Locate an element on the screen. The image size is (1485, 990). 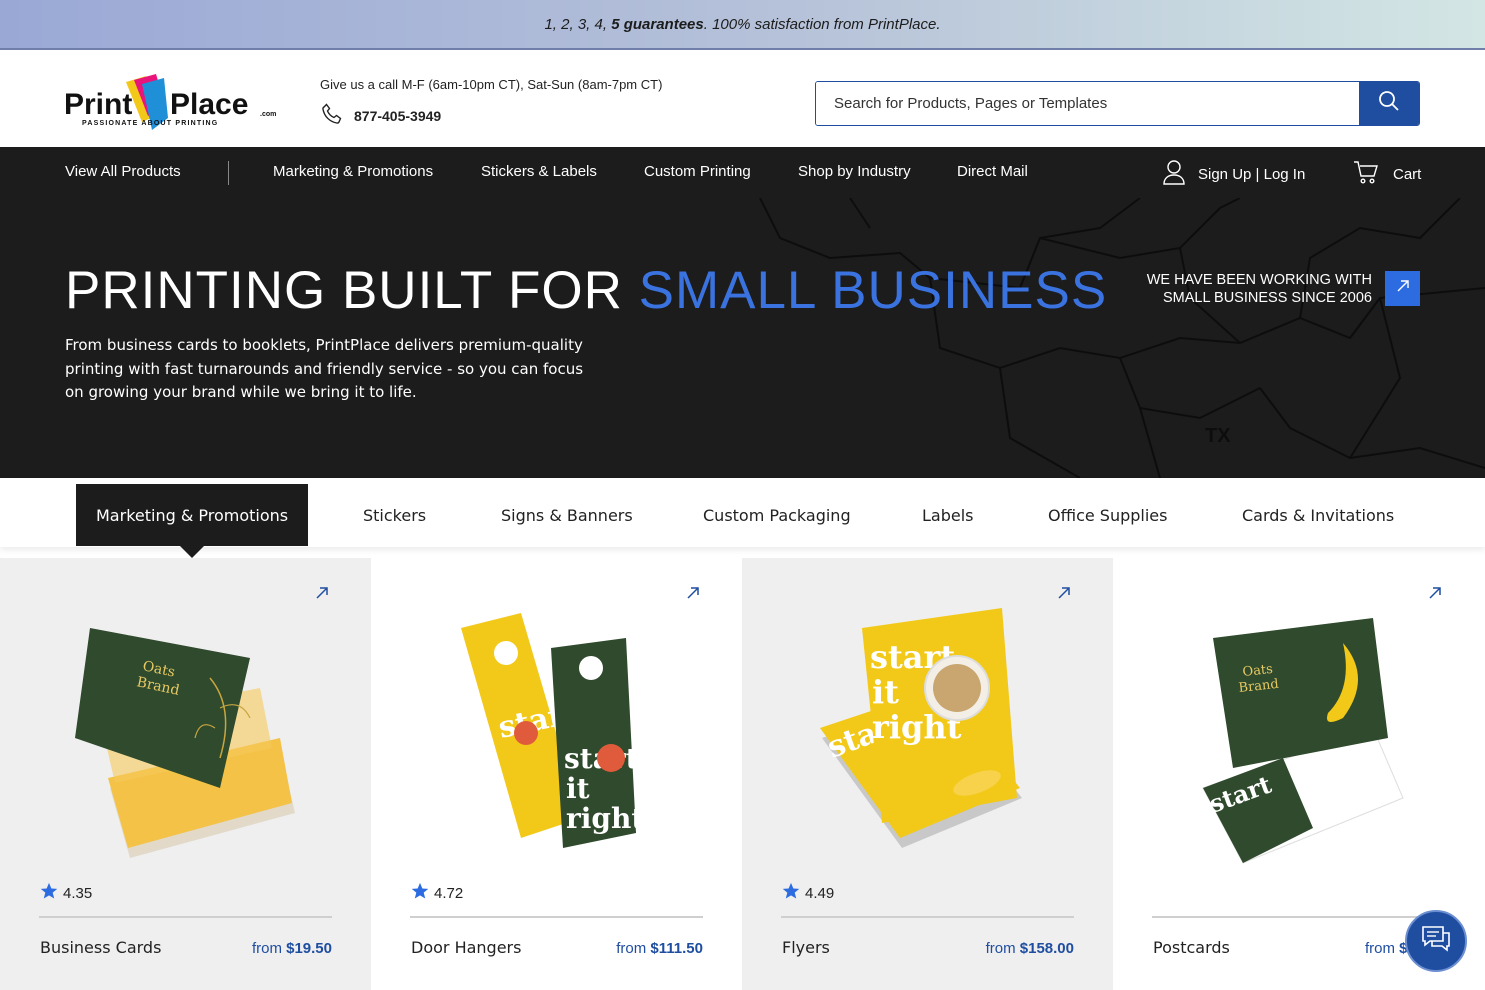
hero-title: PRINTING BUILT FOR SMALL BUSINESS is located at coordinates (586, 290).